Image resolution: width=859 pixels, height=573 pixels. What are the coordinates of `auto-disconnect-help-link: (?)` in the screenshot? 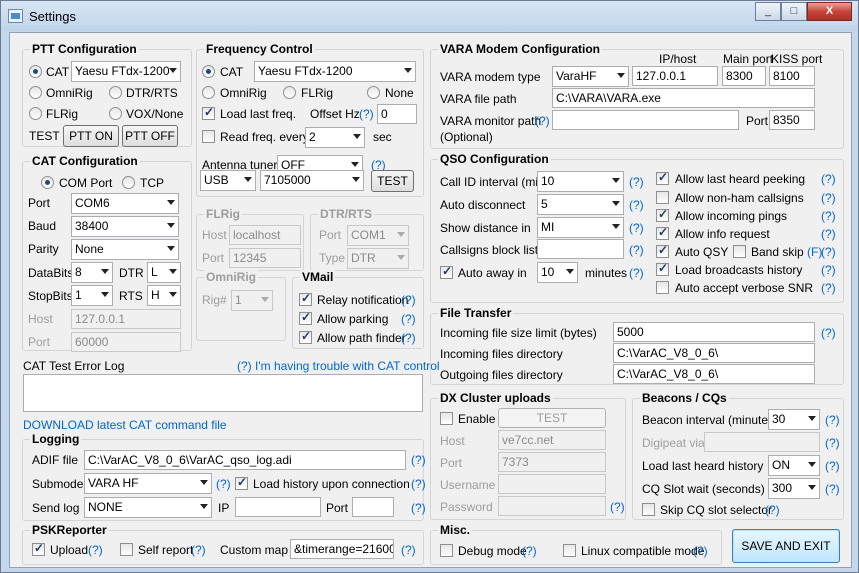 It's located at (636, 205).